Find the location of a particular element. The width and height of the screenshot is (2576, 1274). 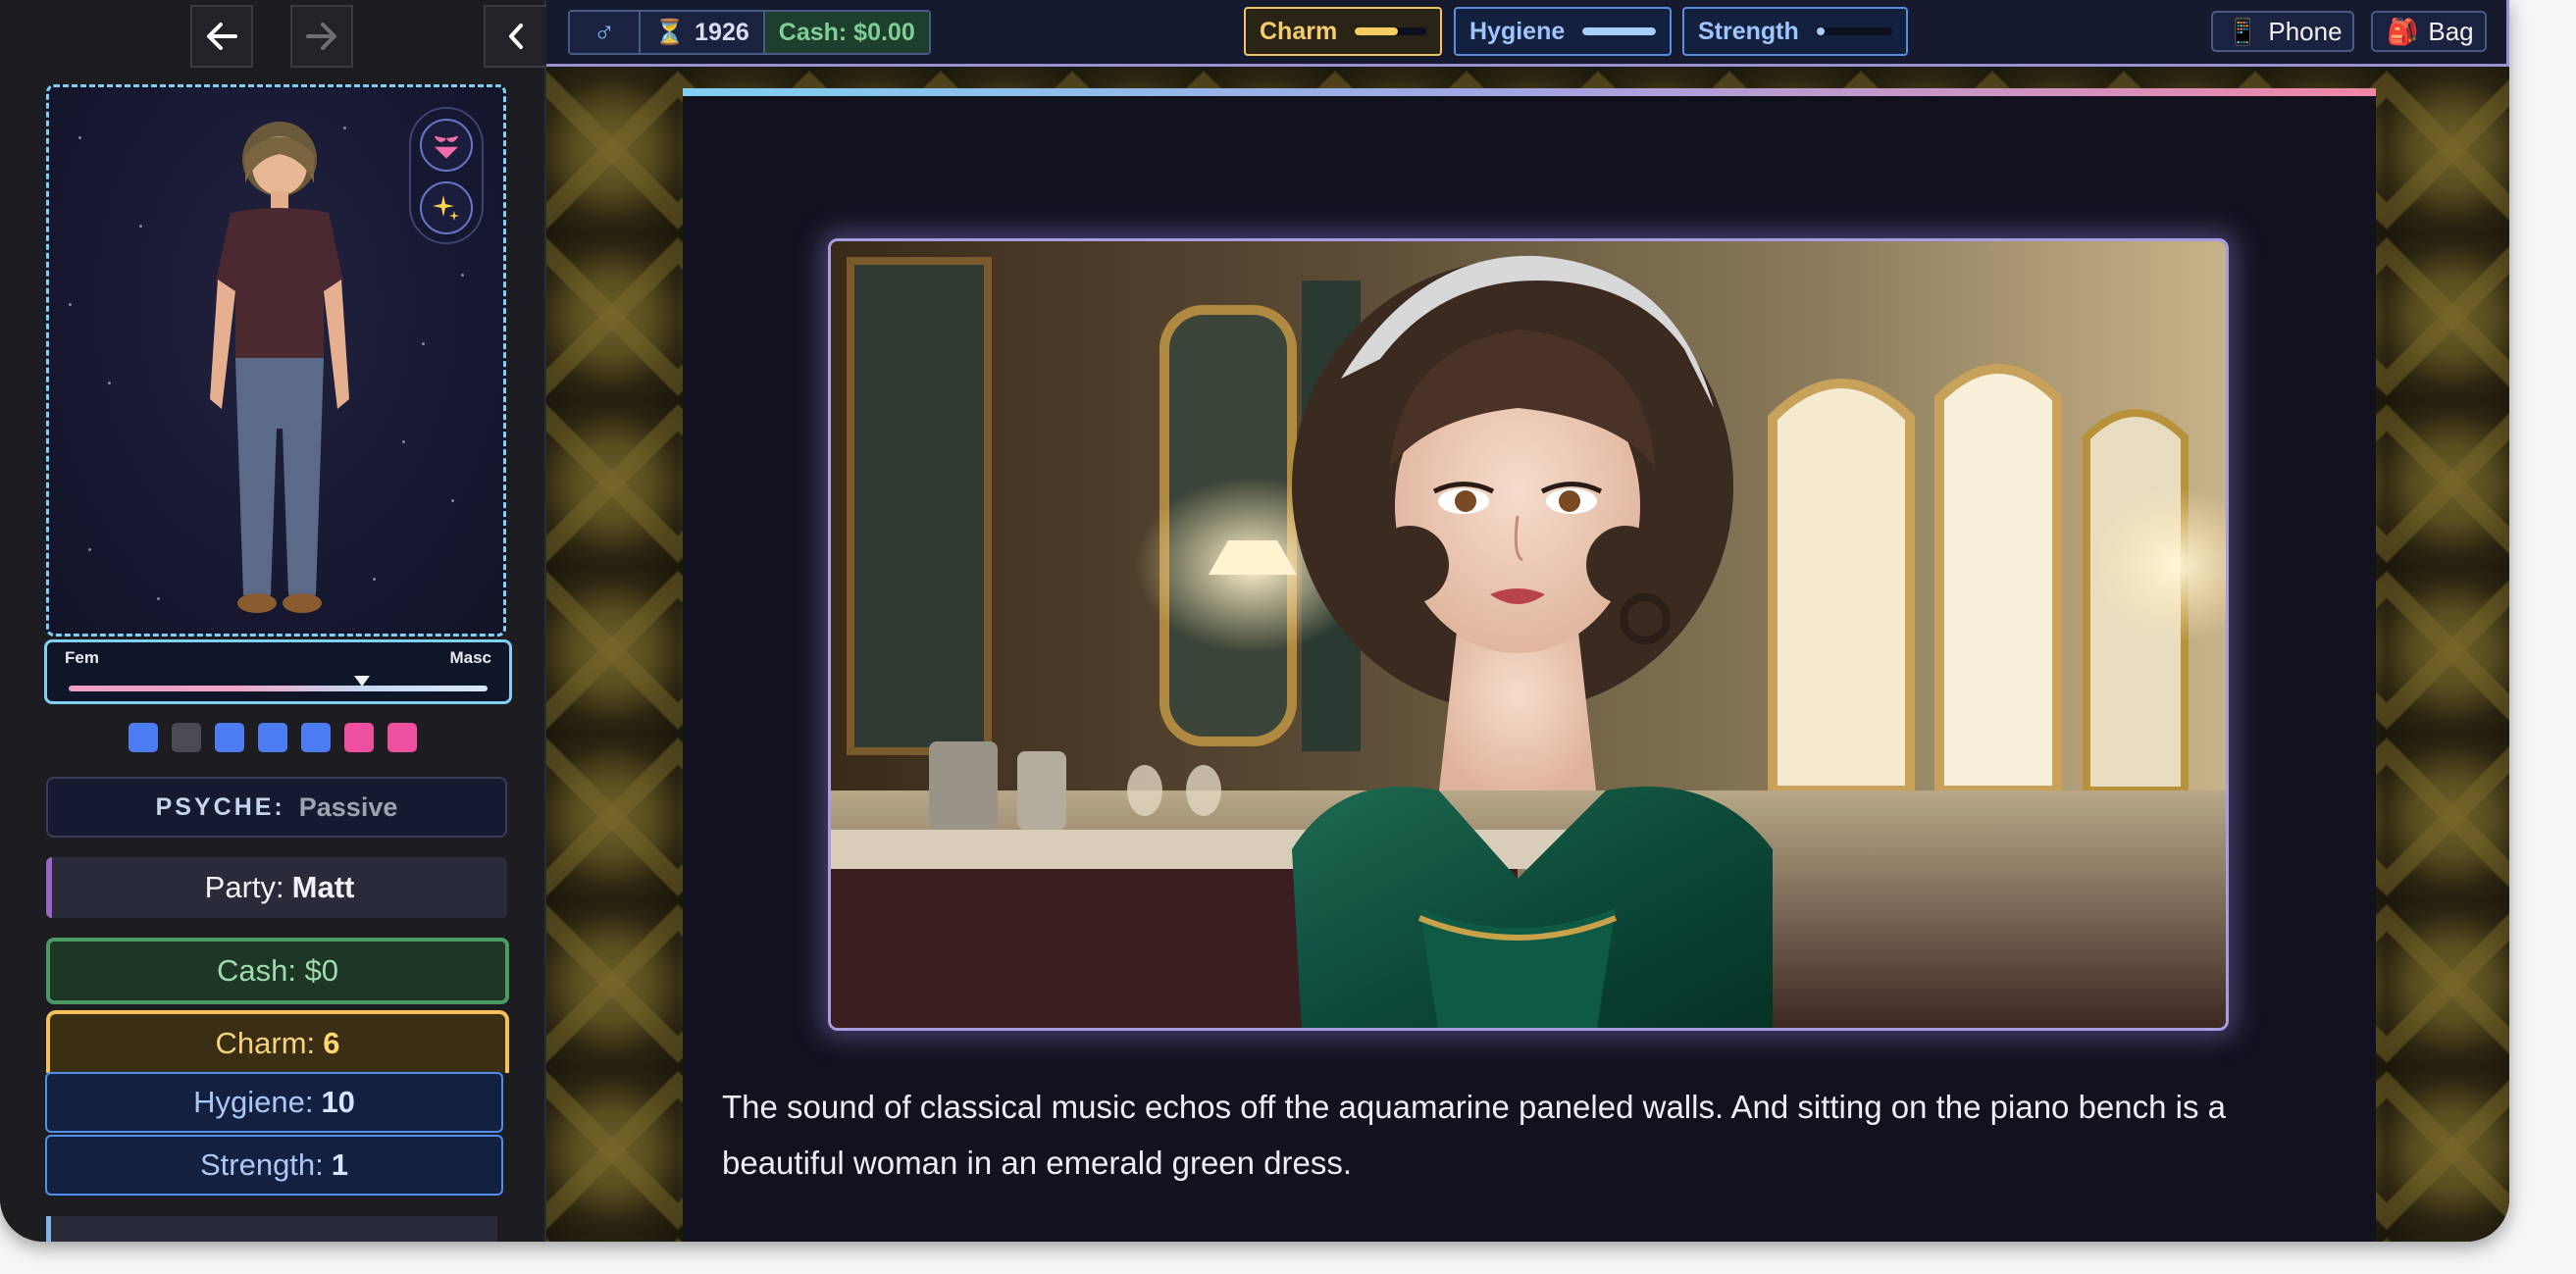

chevron-left-icon is located at coordinates (516, 36).